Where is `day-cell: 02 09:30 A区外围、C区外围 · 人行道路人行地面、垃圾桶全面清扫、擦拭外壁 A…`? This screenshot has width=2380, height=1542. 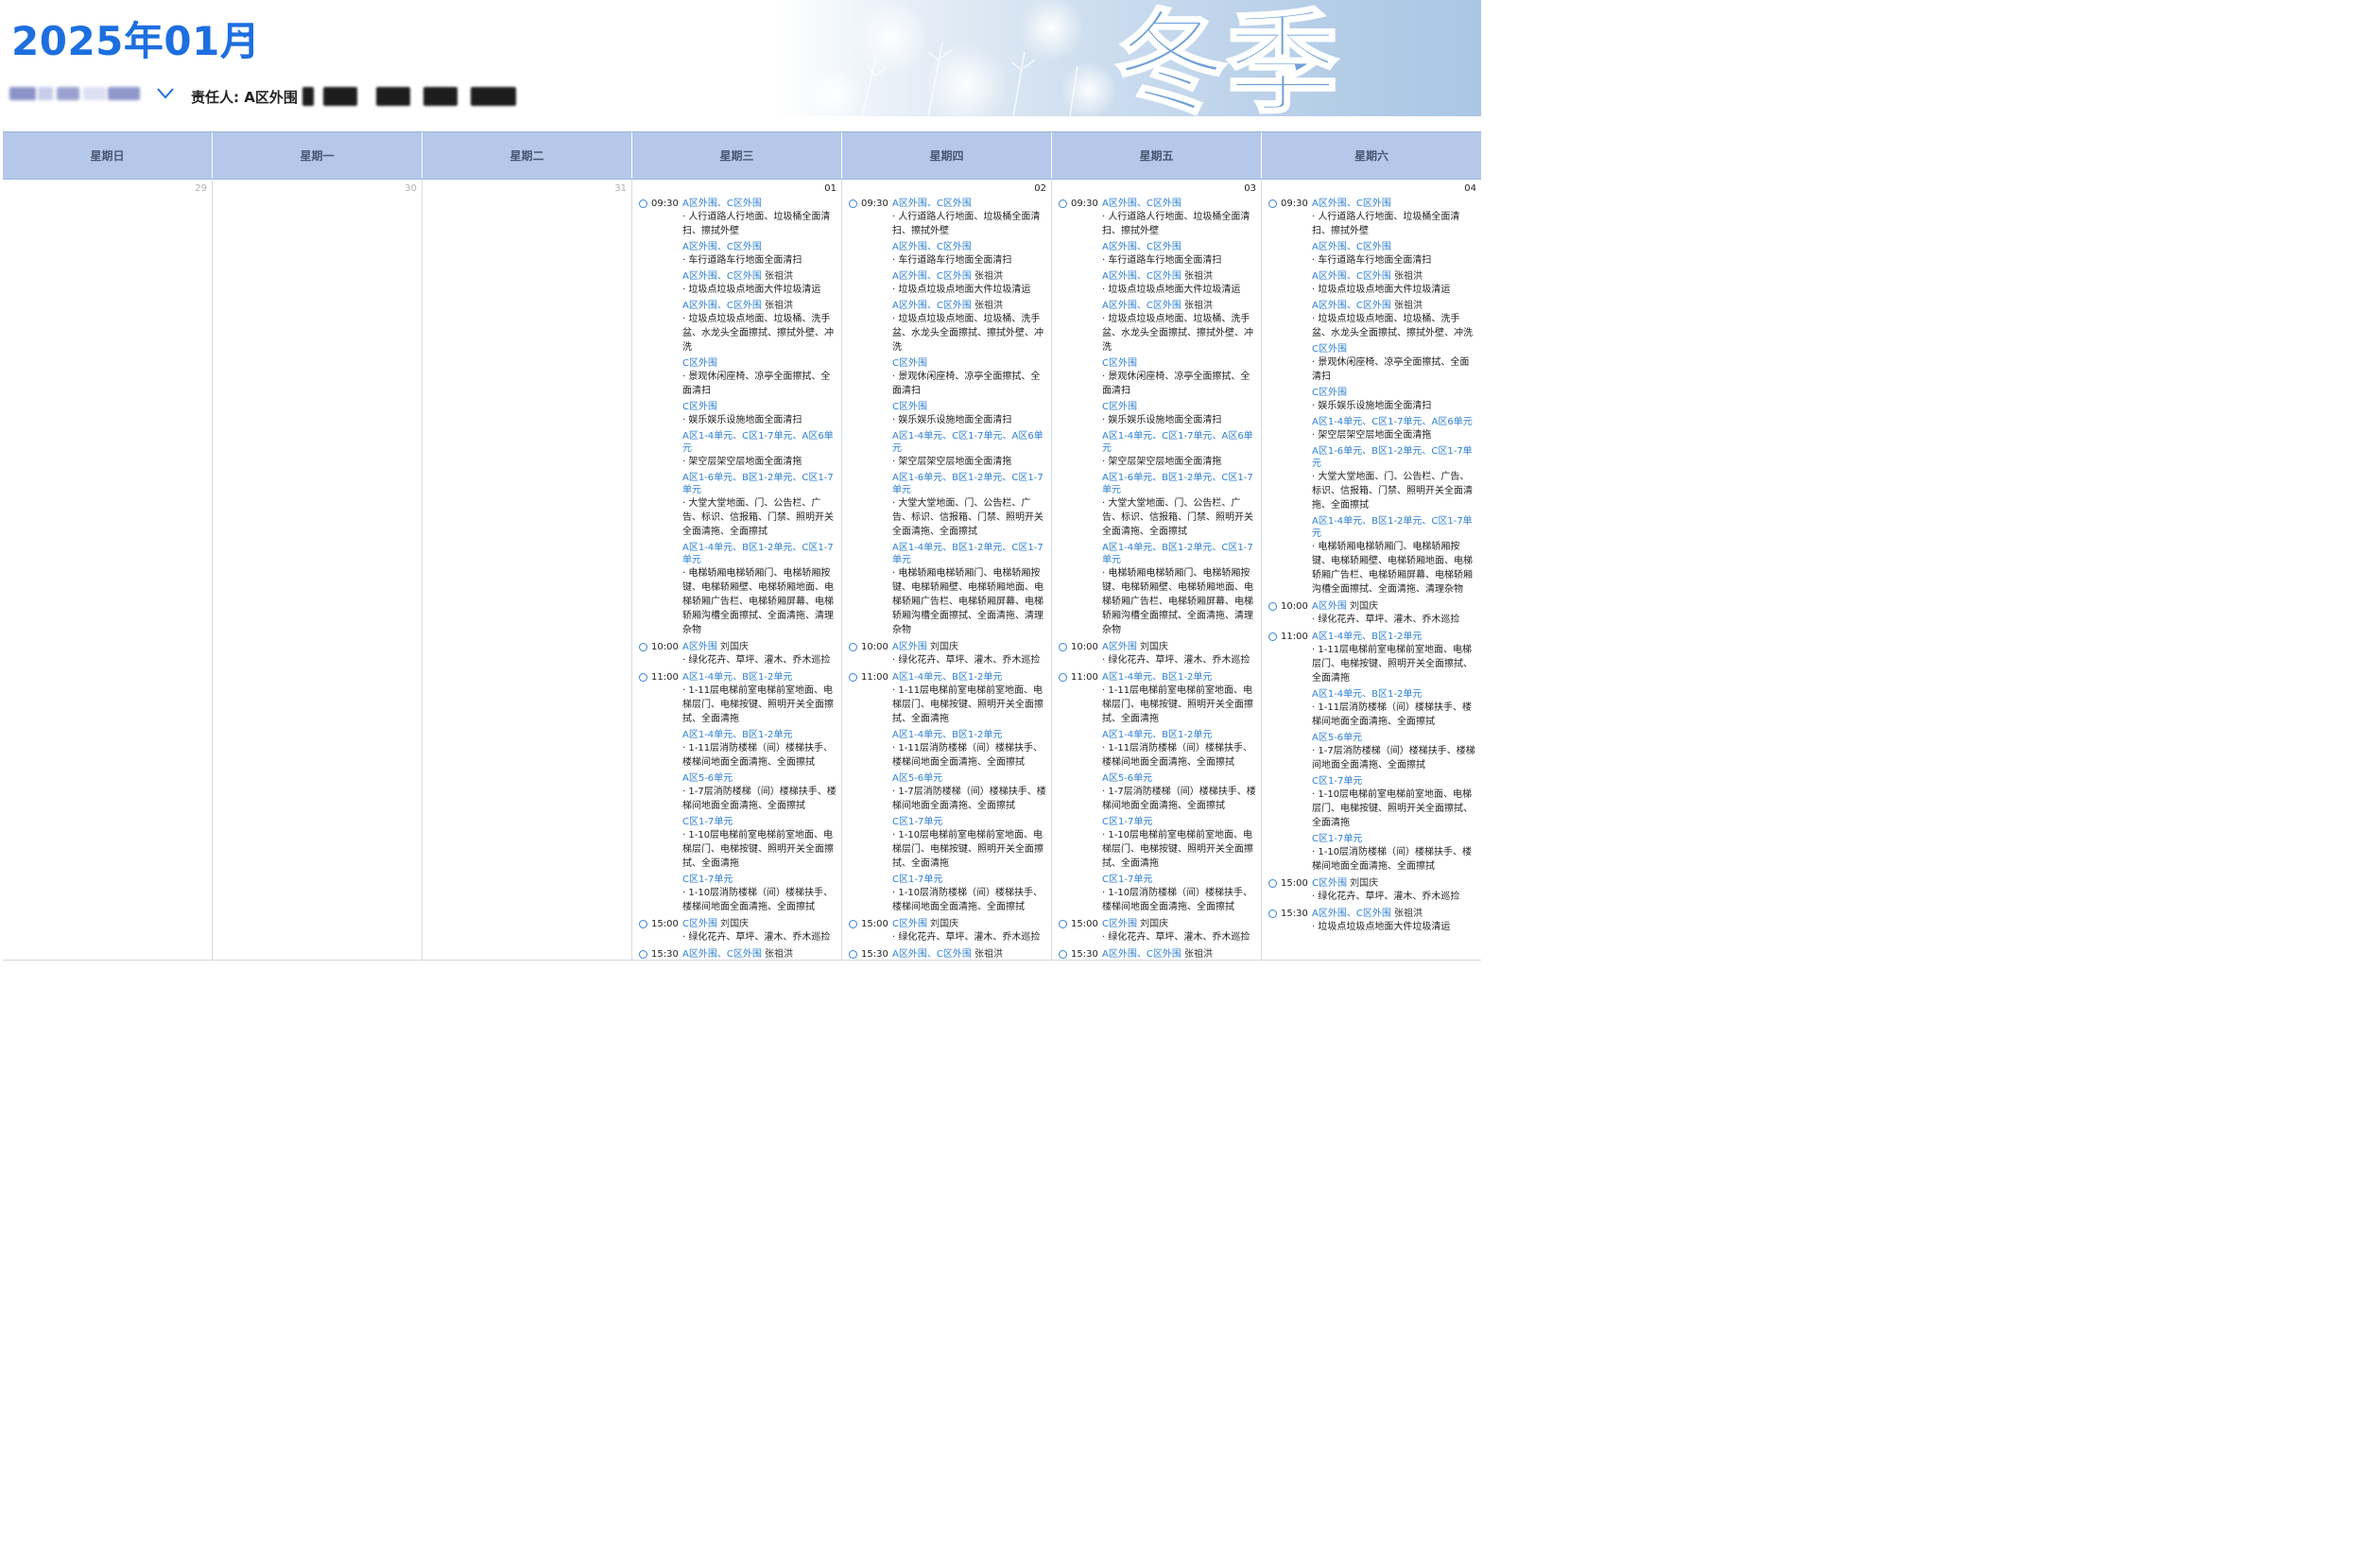
day-cell: 02 09:30 A区外围、C区外围 · 人行道路人行地面、垃圾桶全面清扫、擦拭外壁 A… is located at coordinates (947, 570).